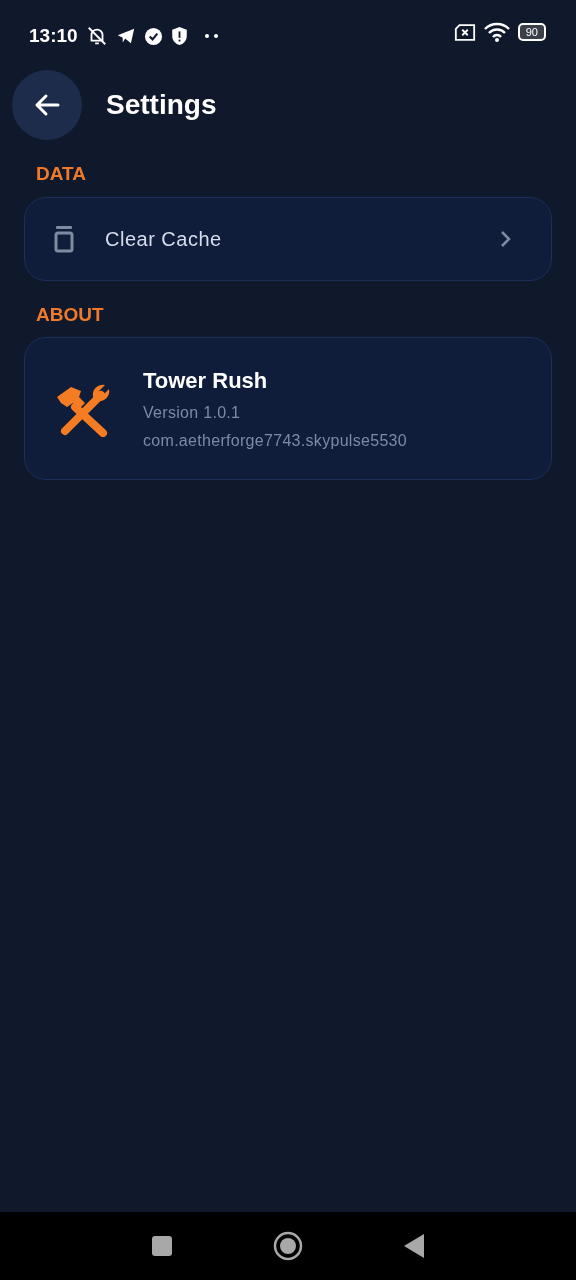 This screenshot has height=1280, width=576. Describe the element at coordinates (211, 36) in the screenshot. I see `more-dots-icon` at that location.